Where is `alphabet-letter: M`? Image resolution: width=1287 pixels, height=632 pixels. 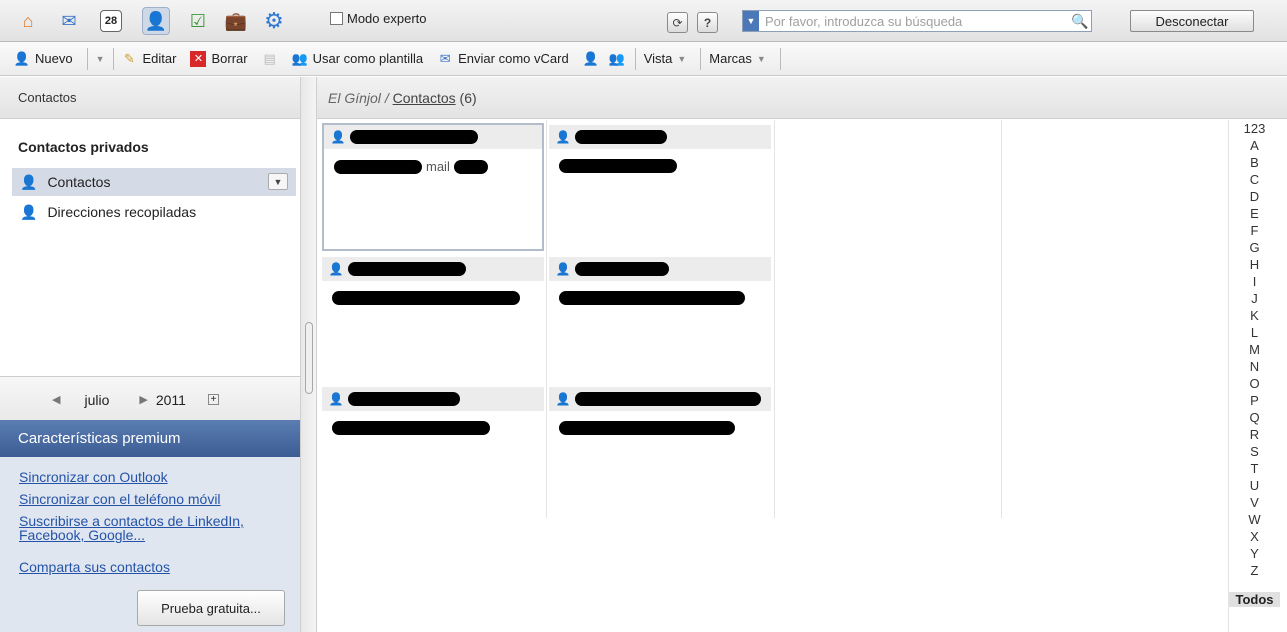
alphabet-letter: M is located at coordinates (1254, 349).